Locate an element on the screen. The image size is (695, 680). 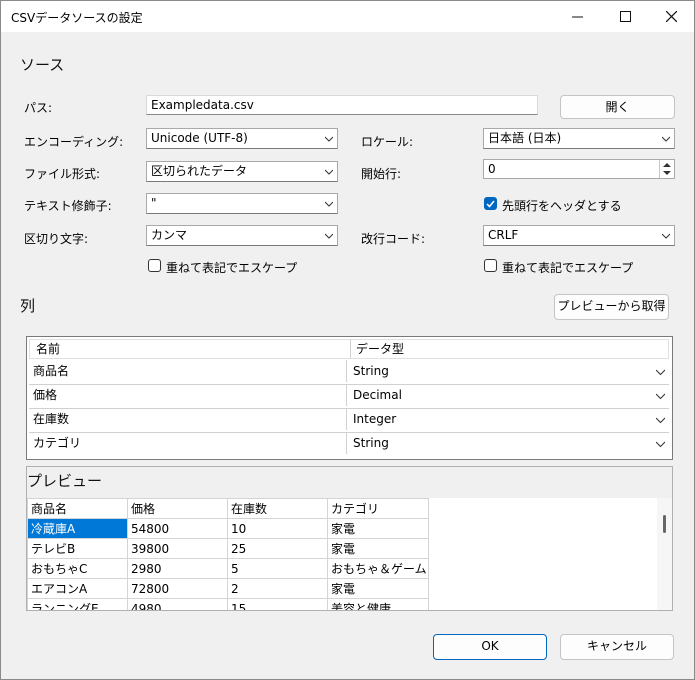
header-checkbox is located at coordinates (490, 203).